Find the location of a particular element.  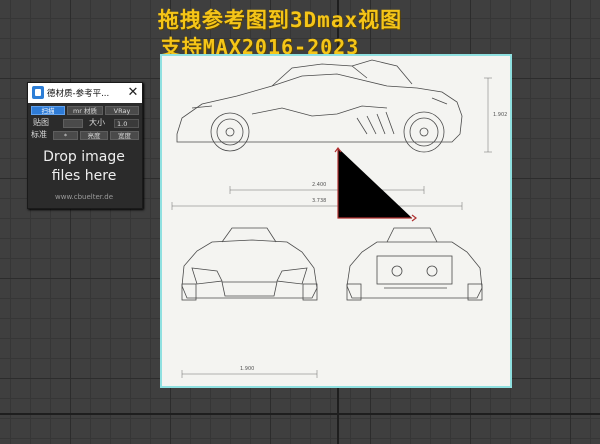

panel-titlebar: 德材质-参考平... ✕ is located at coordinates (85, 93).